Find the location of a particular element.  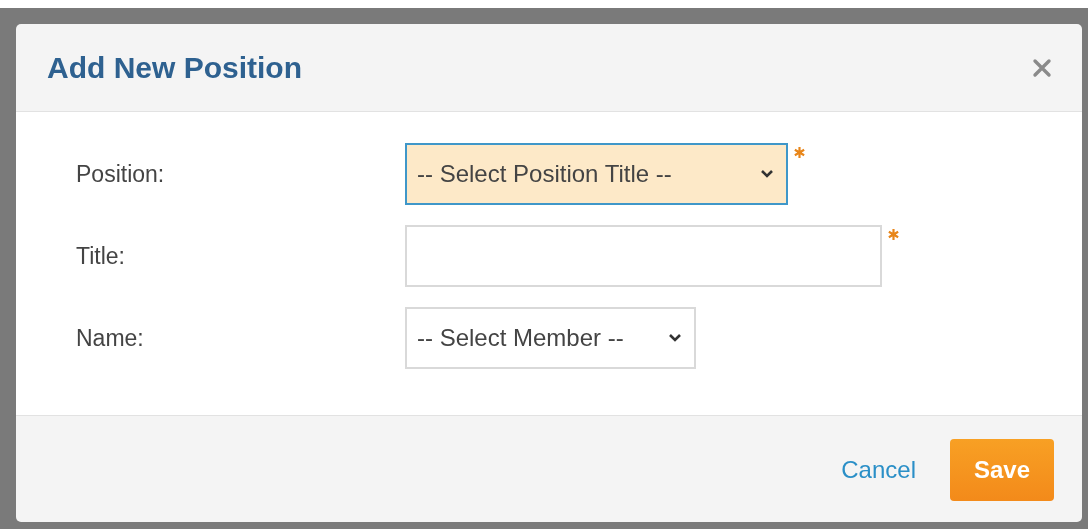

close-icon is located at coordinates (1042, 67).